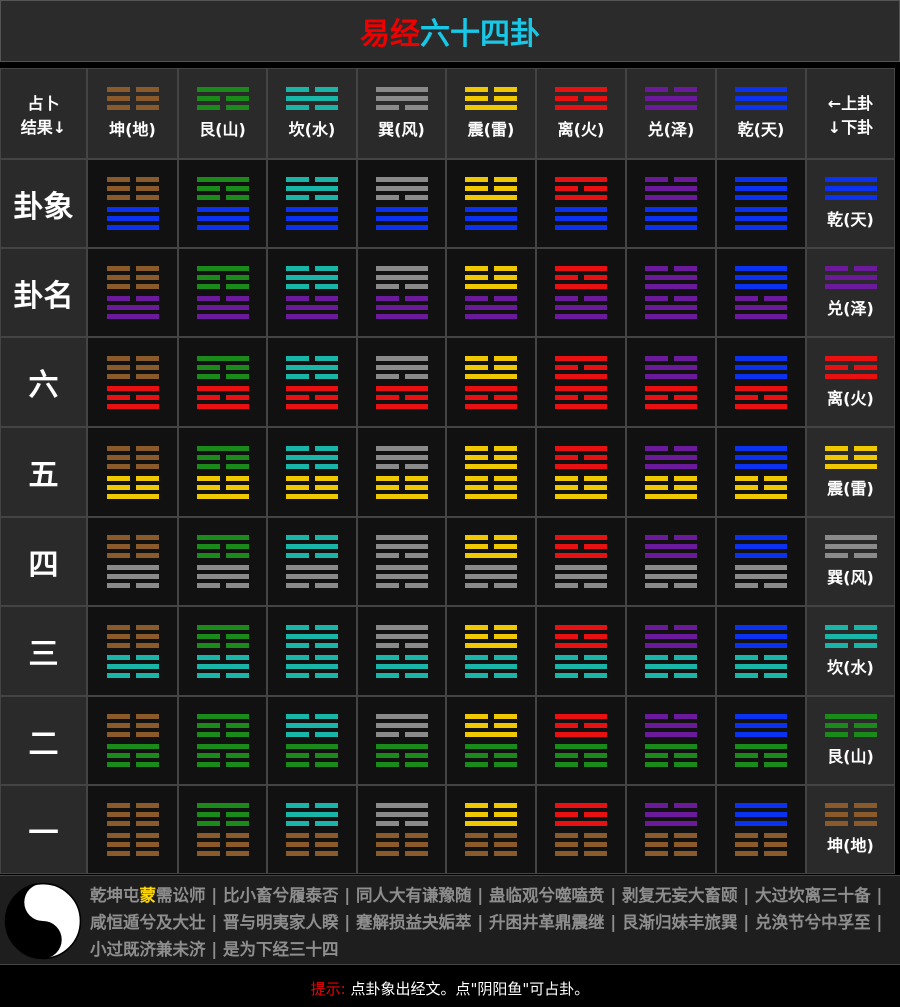  What do you see at coordinates (850, 651) in the screenshot?
I see `lower-trigram-kan: 坎(水)` at bounding box center [850, 651].